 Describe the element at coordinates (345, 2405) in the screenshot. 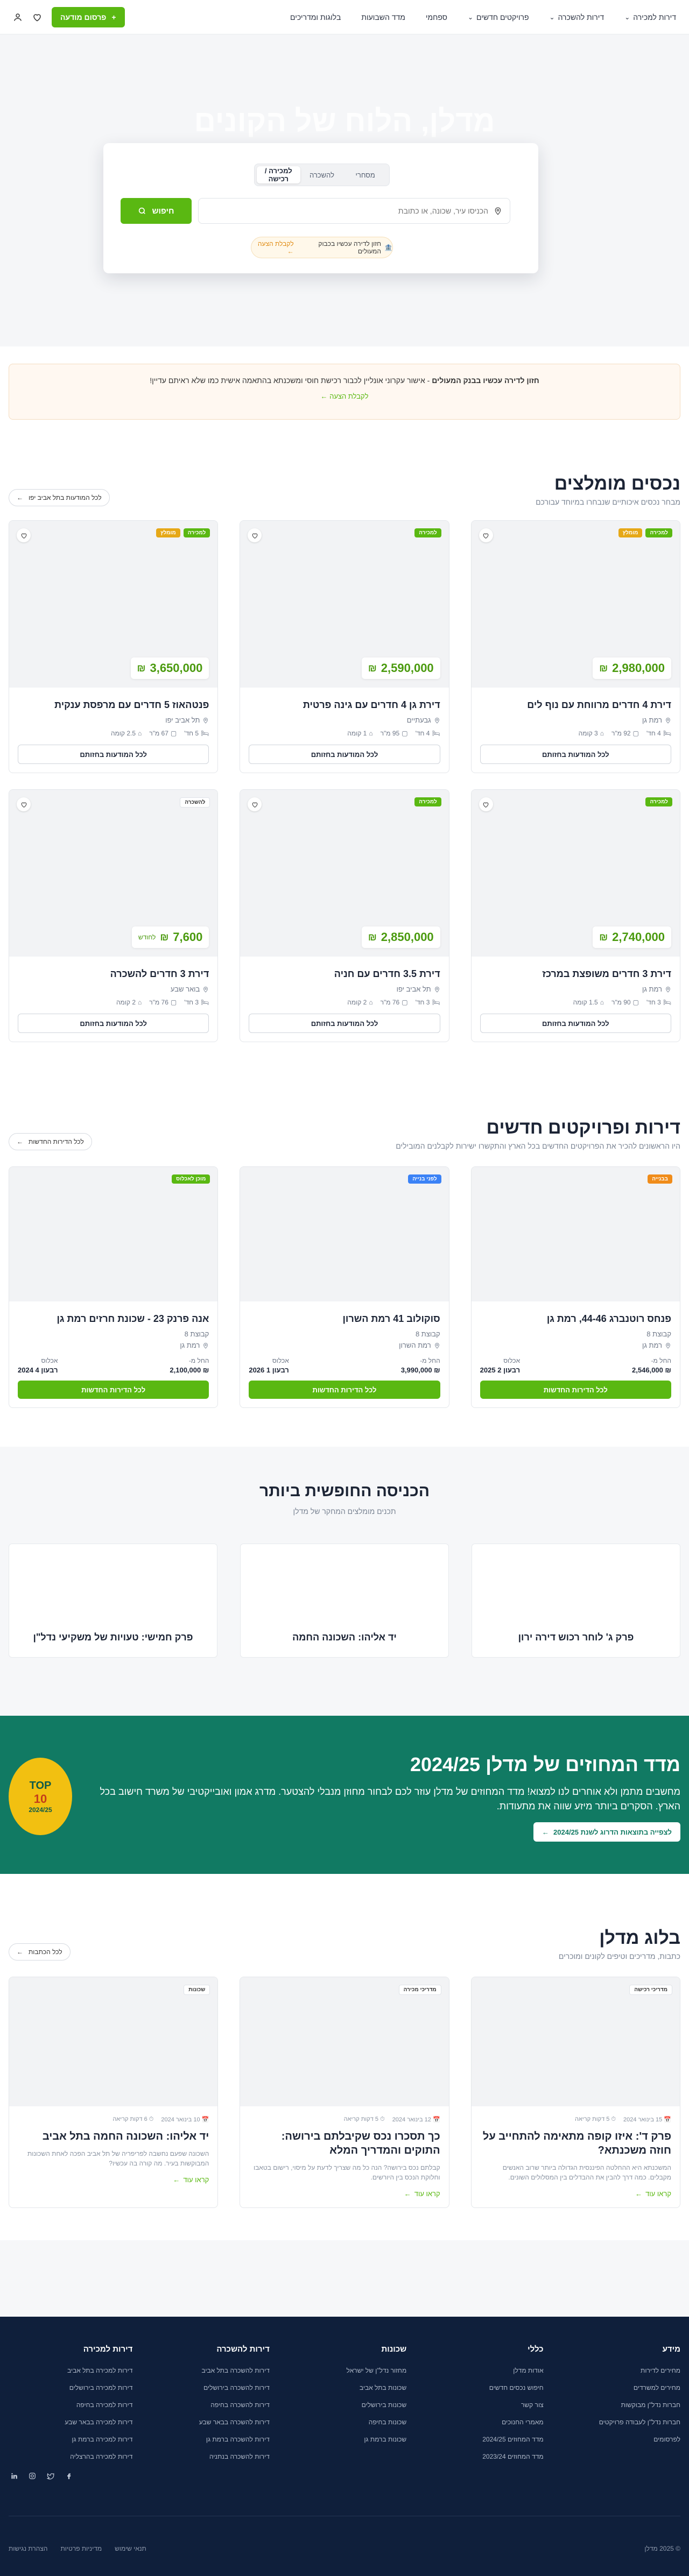

I see `footer-link: שכונות בירושלים` at that location.